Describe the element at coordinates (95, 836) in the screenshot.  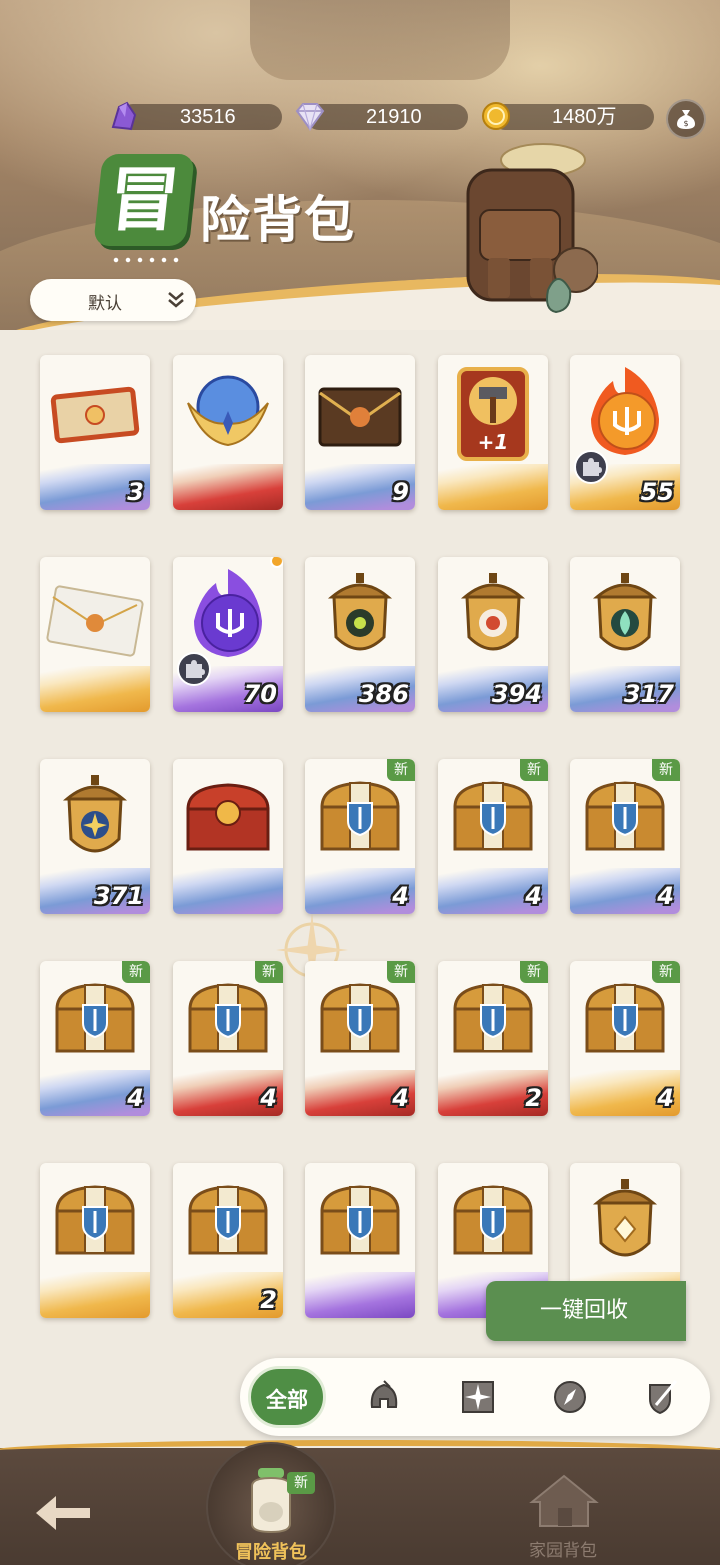
I see `item-card: 371` at that location.